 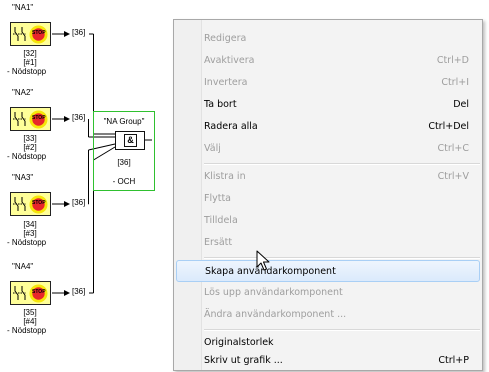 I want to click on component-index: [#2], so click(x=30, y=147).